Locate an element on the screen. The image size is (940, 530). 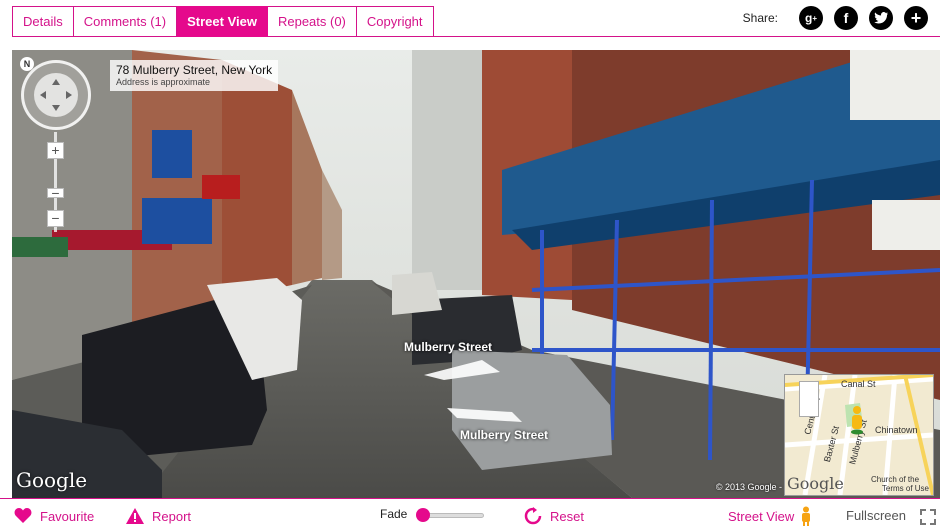
fullscreen-button: Fullscreen is located at coordinates (891, 516).